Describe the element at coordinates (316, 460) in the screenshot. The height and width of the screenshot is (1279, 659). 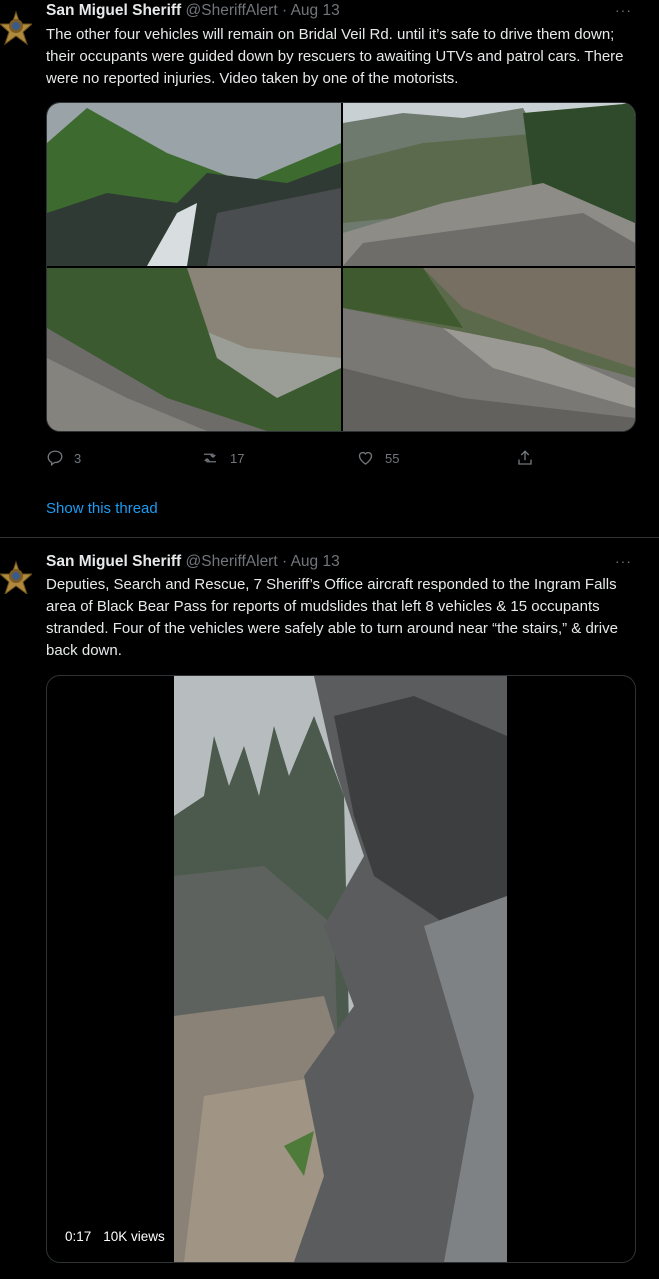
I see `tweet-actions: 3 17 55` at that location.